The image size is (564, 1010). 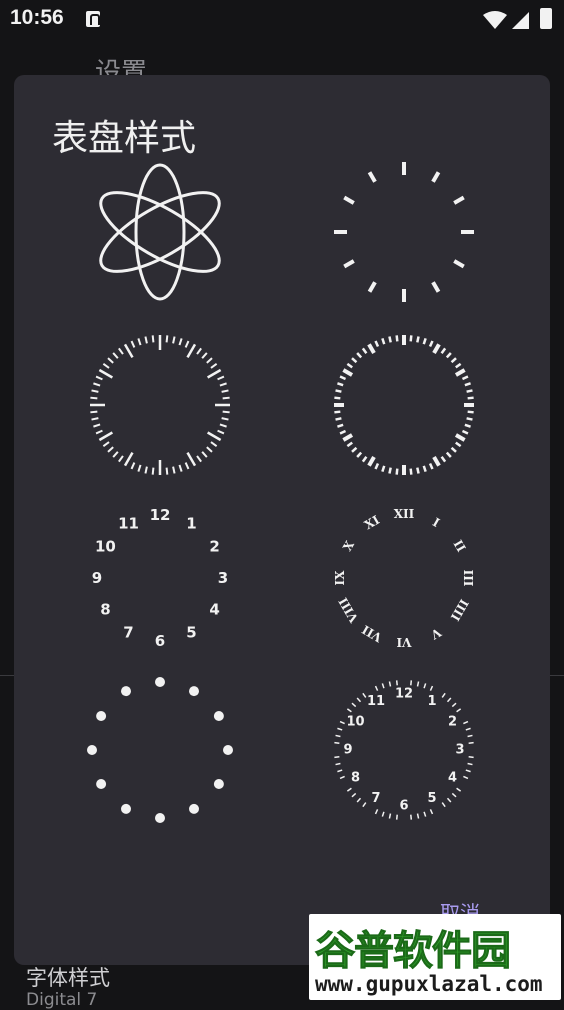 I want to click on face-twelve-bars, so click(x=404, y=232).